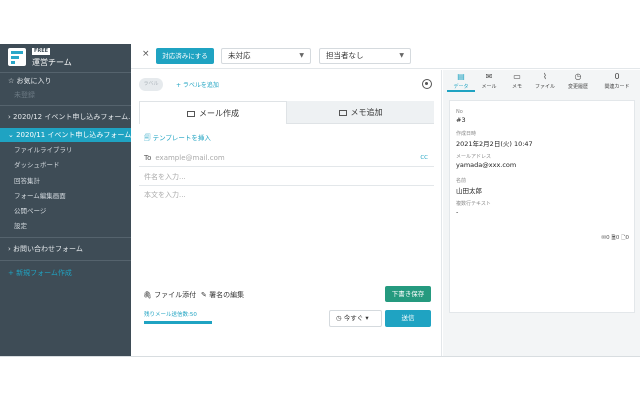 This screenshot has height=400, width=640. Describe the element at coordinates (320, 378) in the screenshot. I see `page-bottom` at that location.